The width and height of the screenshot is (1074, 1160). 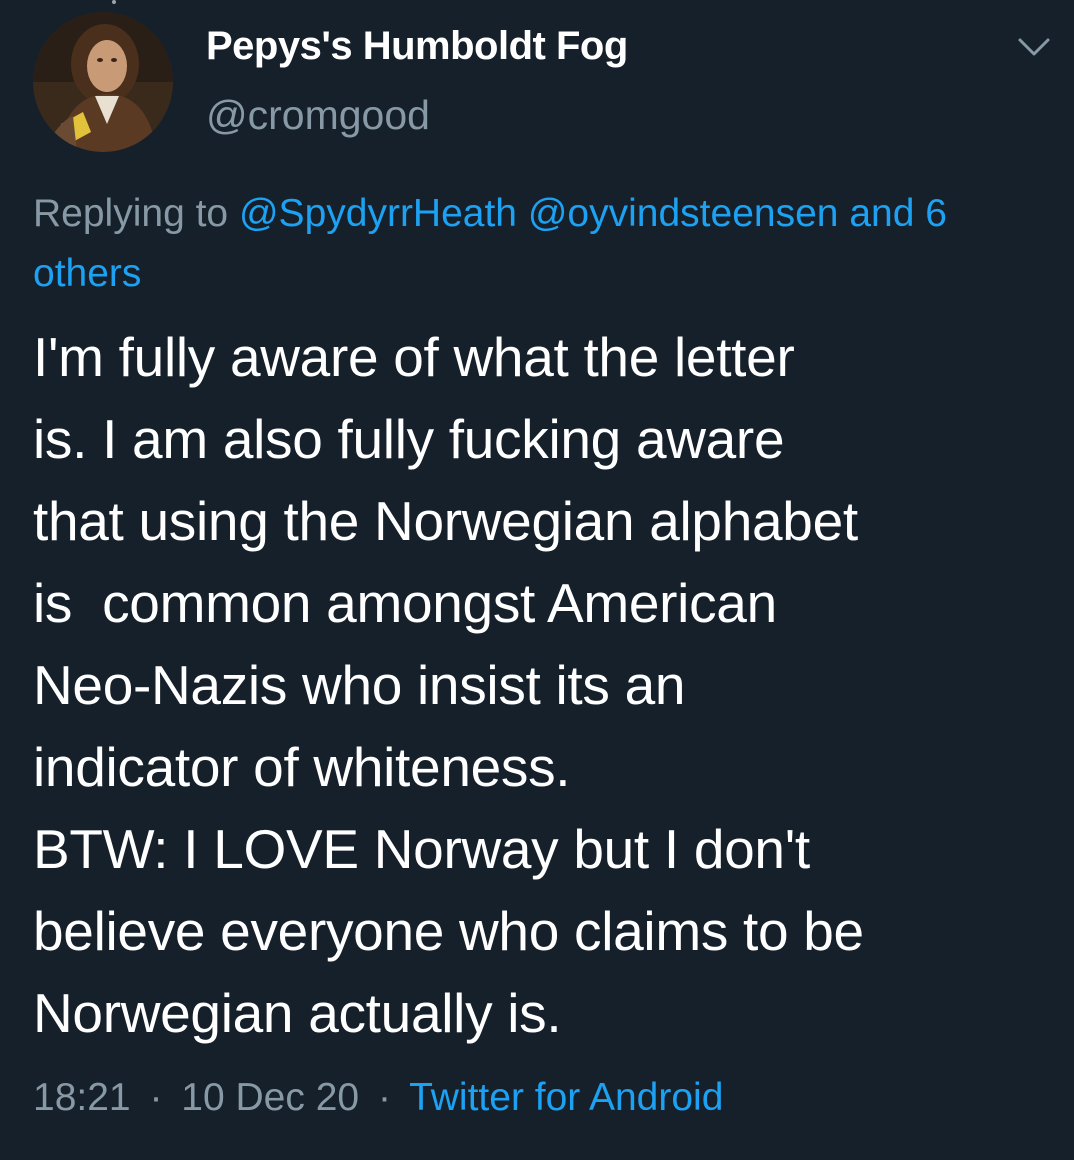 I want to click on chevron-down-icon, so click(x=1034, y=48).